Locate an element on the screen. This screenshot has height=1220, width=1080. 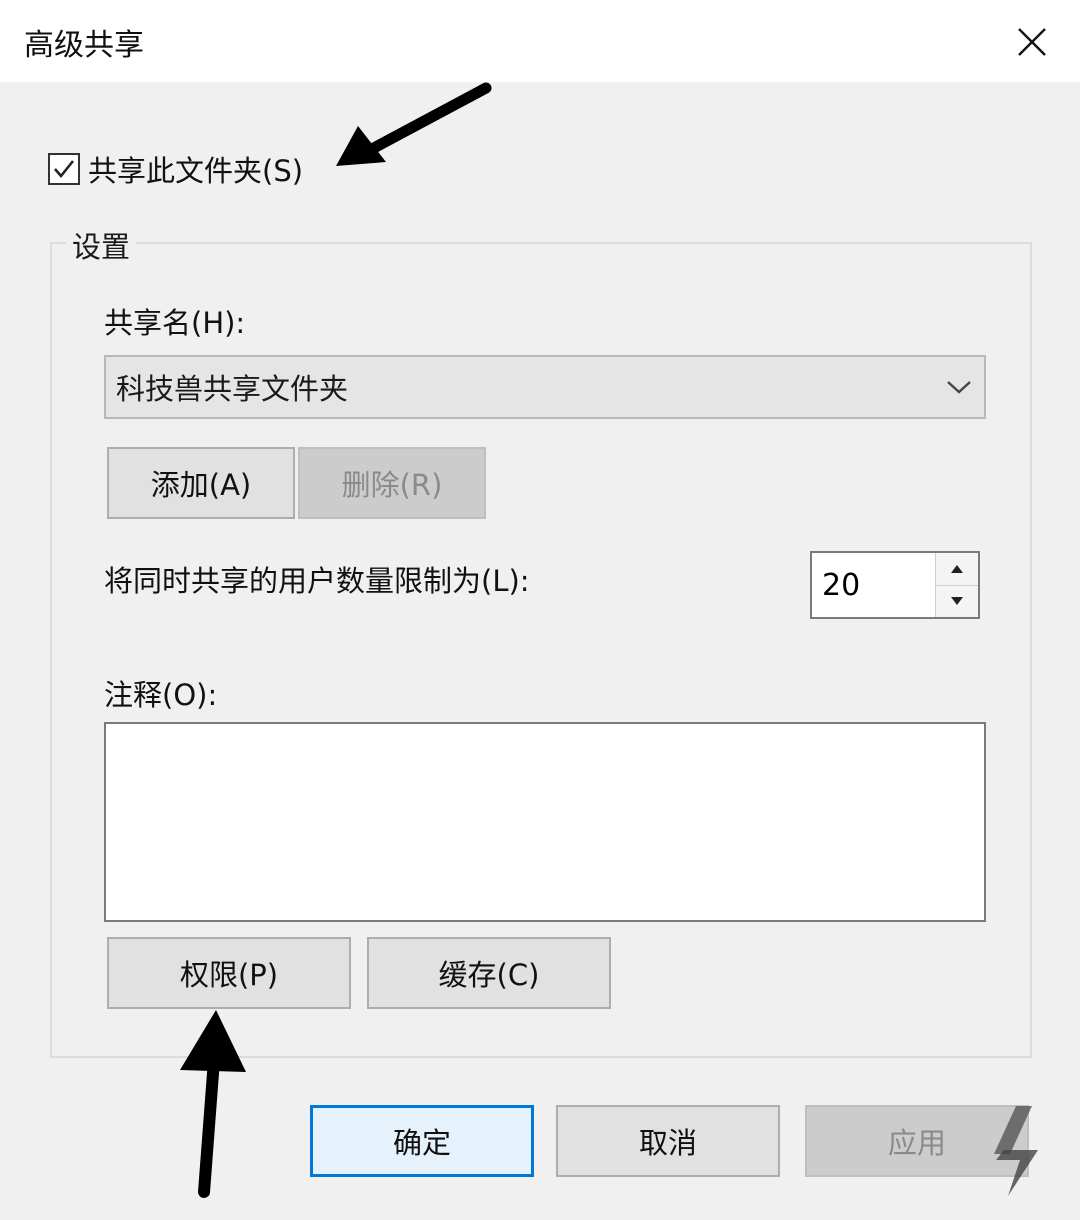
cache-button: 缓存(C) is located at coordinates (489, 973).